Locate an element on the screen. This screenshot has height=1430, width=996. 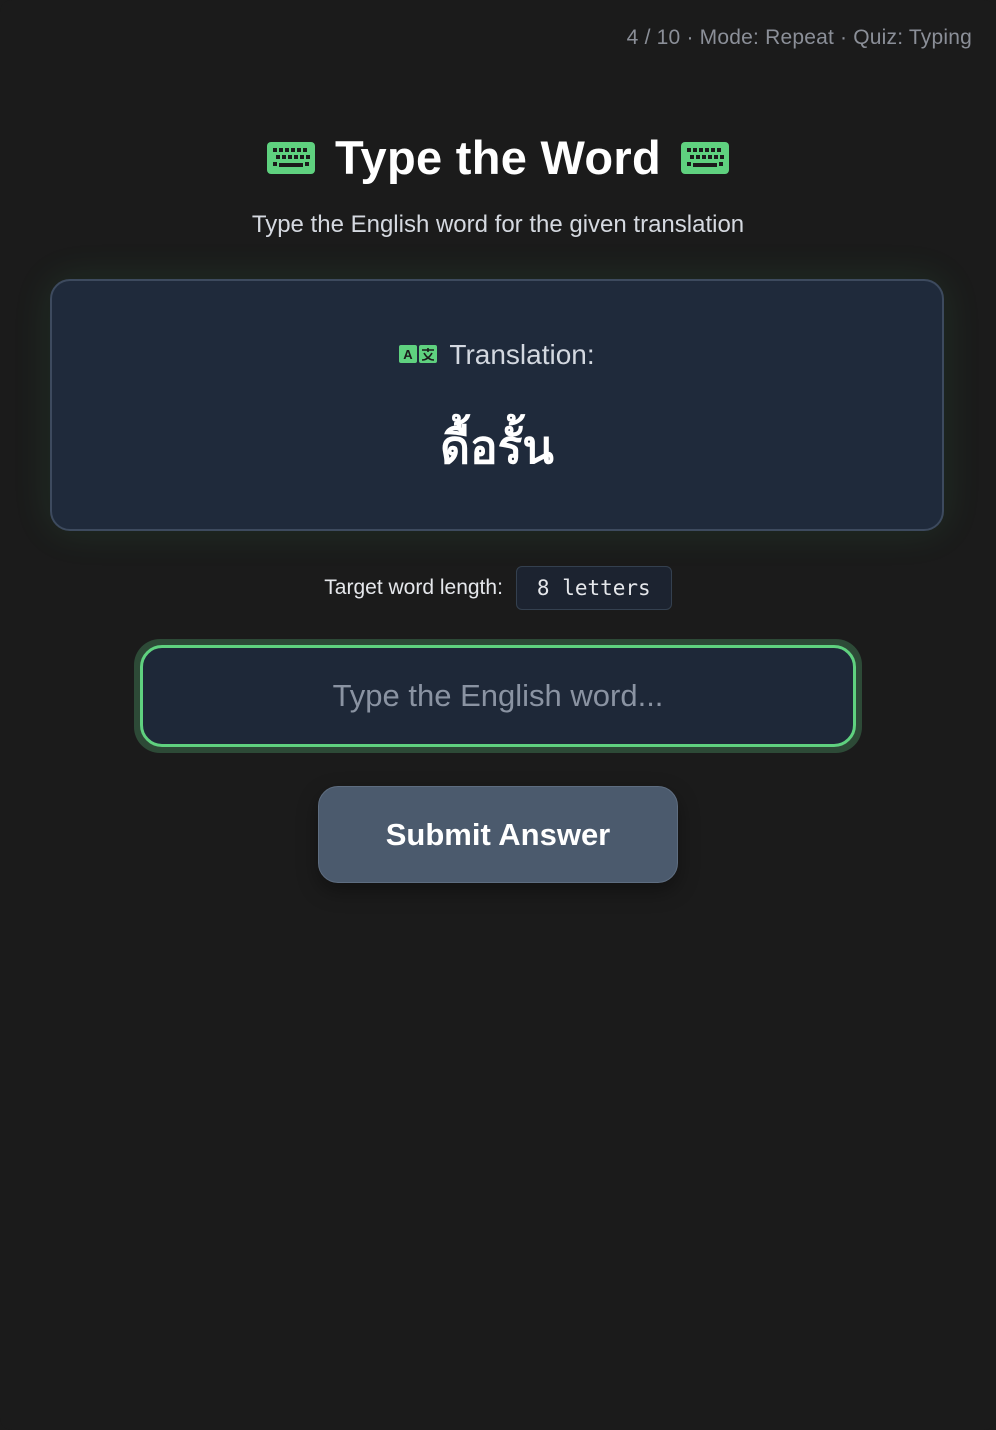
progress-status: 4 / 10 · Mode: Repeat · Quiz: Typing is located at coordinates (799, 37).